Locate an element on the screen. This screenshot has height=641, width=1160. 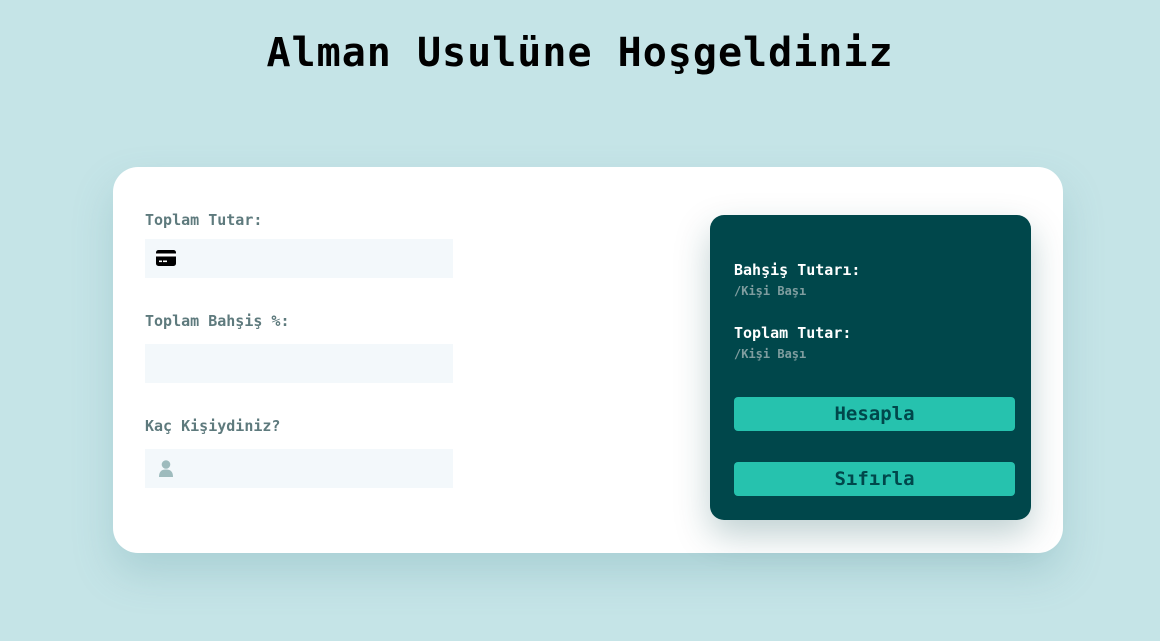
person-icon is located at coordinates (166, 468).